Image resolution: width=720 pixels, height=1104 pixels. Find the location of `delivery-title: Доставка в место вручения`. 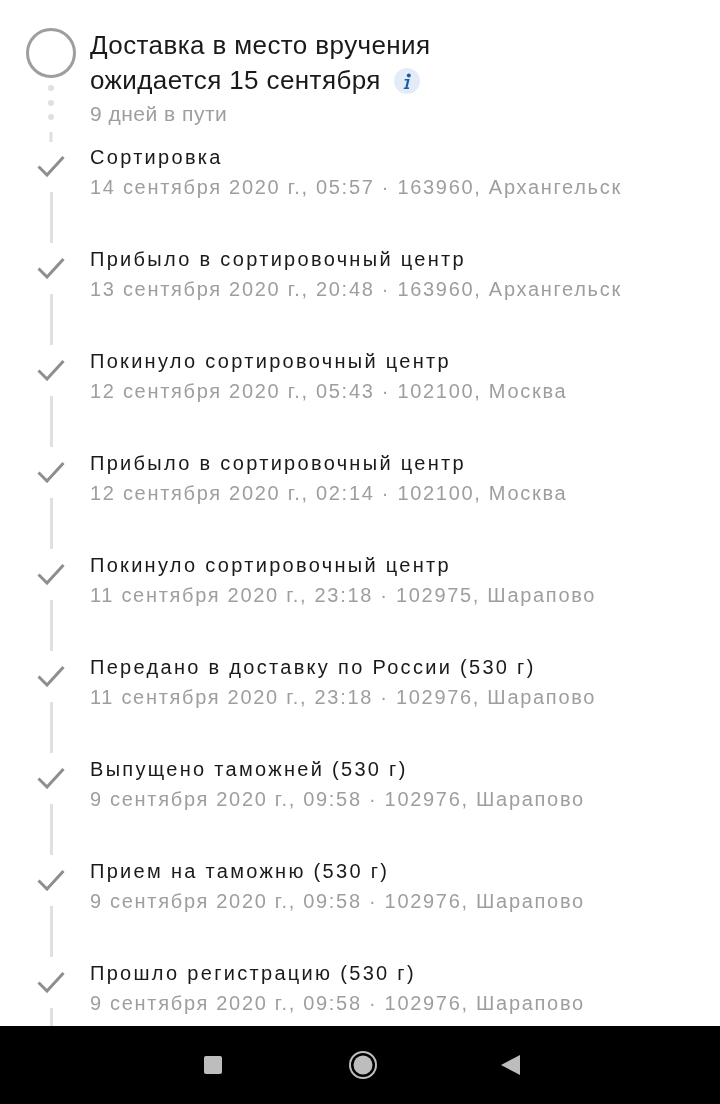

delivery-title: Доставка в место вручения is located at coordinates (260, 45).